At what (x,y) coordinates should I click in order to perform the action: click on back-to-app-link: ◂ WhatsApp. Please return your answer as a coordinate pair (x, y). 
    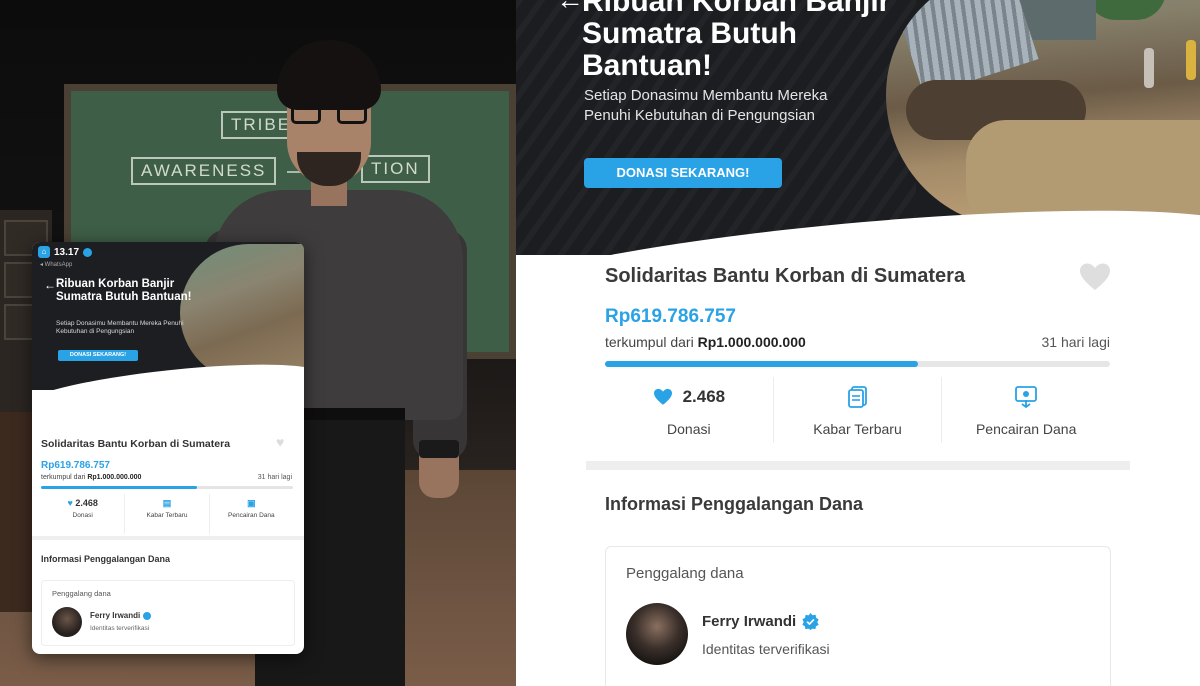
    Looking at the image, I should click on (56, 264).